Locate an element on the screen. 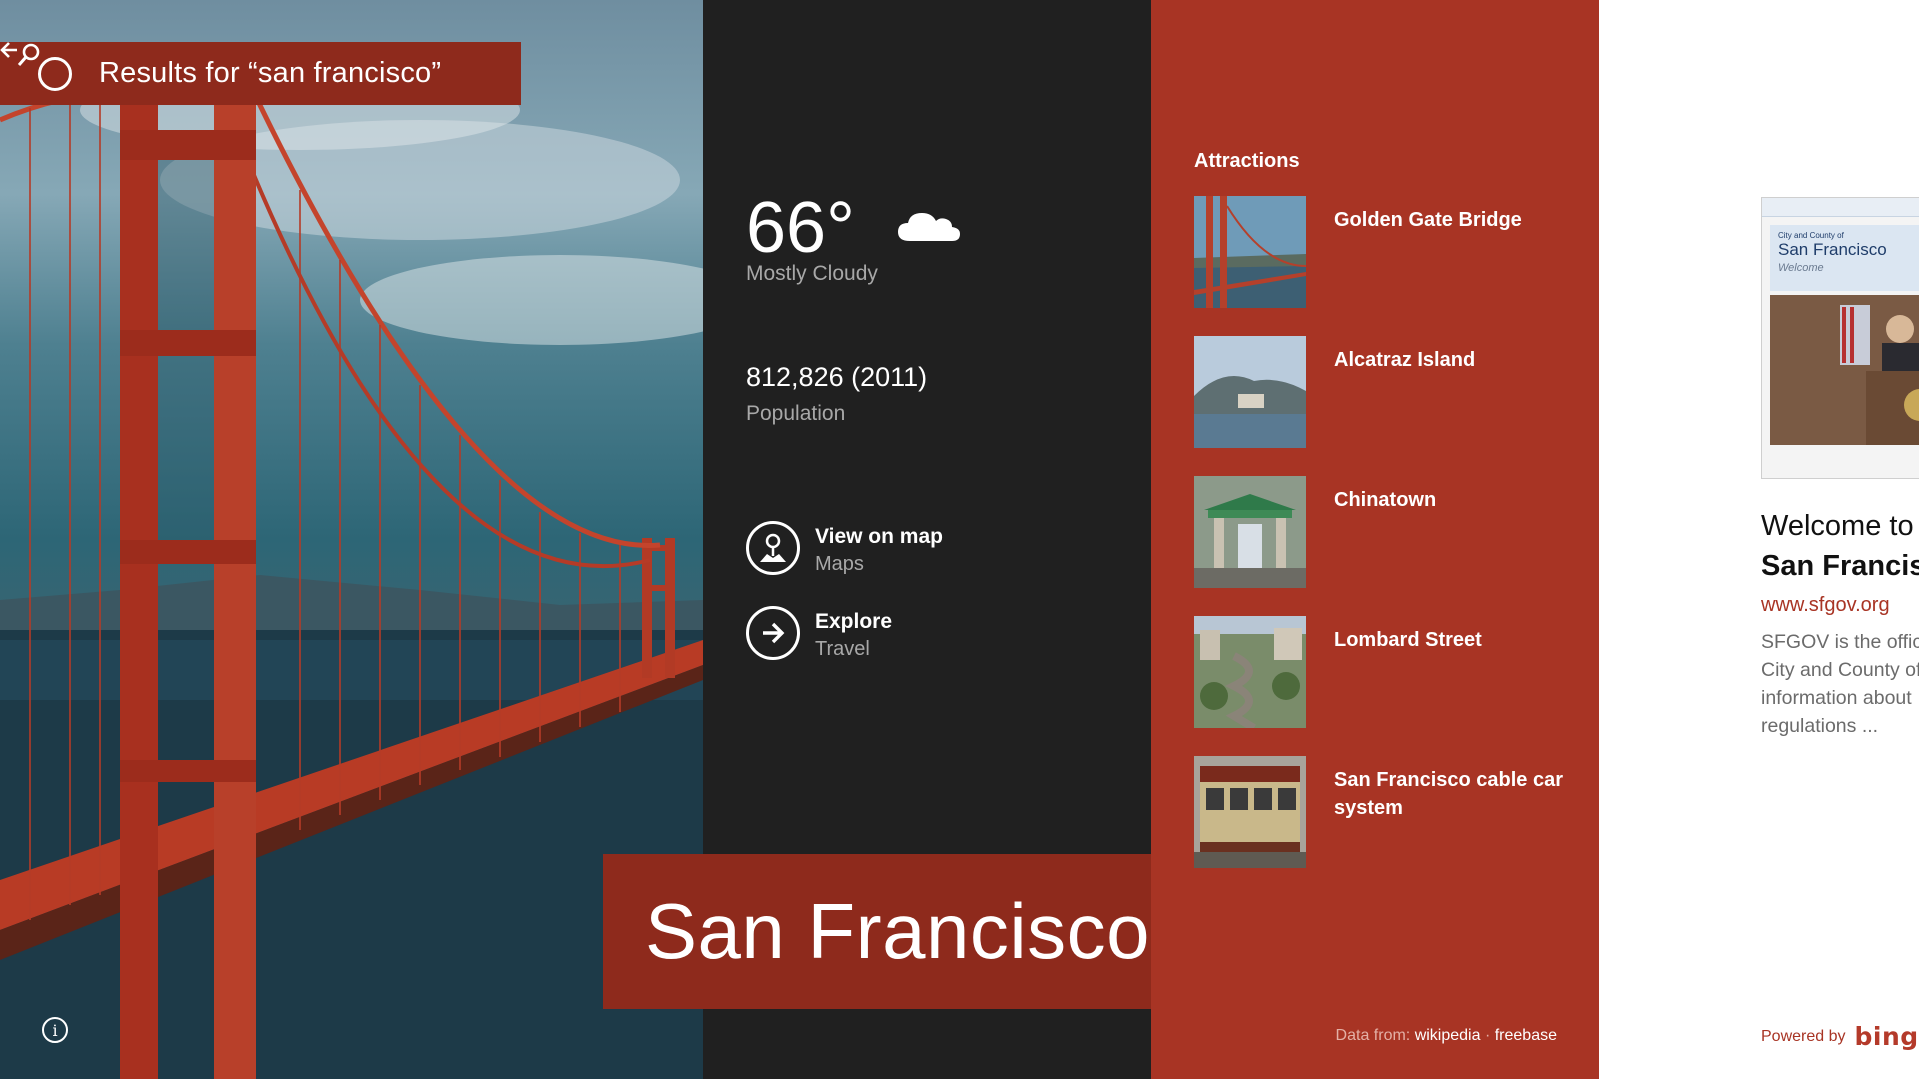  back-button is located at coordinates (36, 66).